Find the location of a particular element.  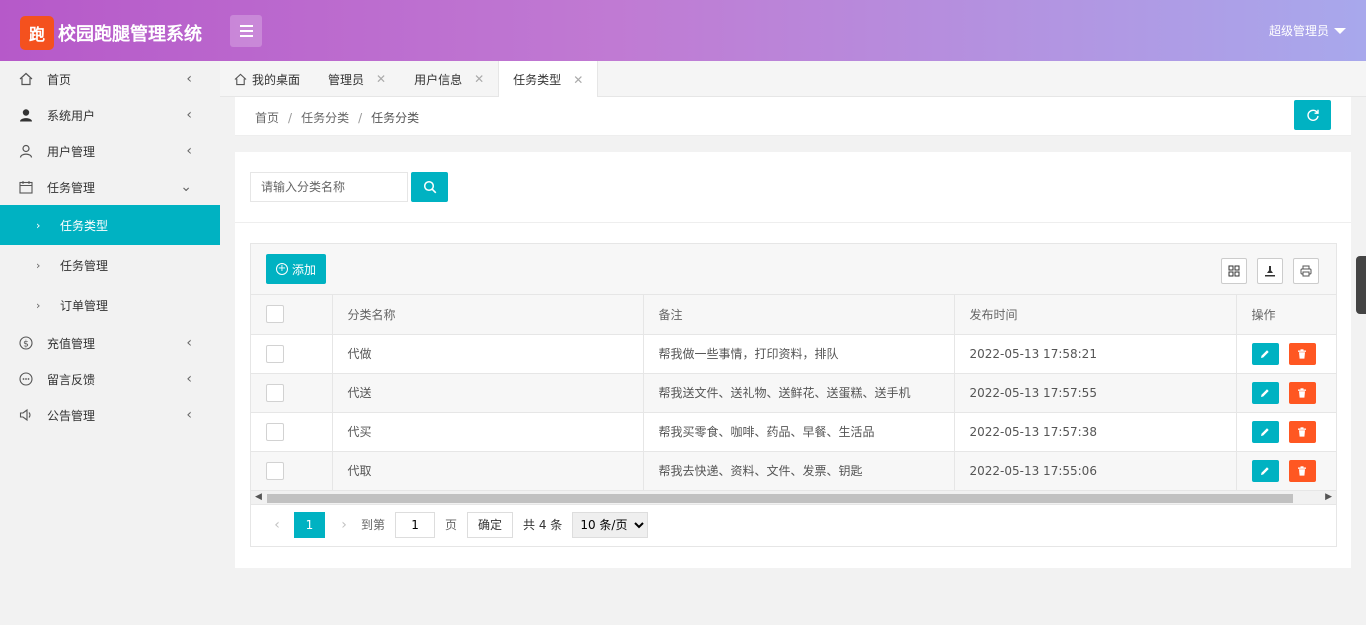

side-widget-handle is located at coordinates (1361, 285).